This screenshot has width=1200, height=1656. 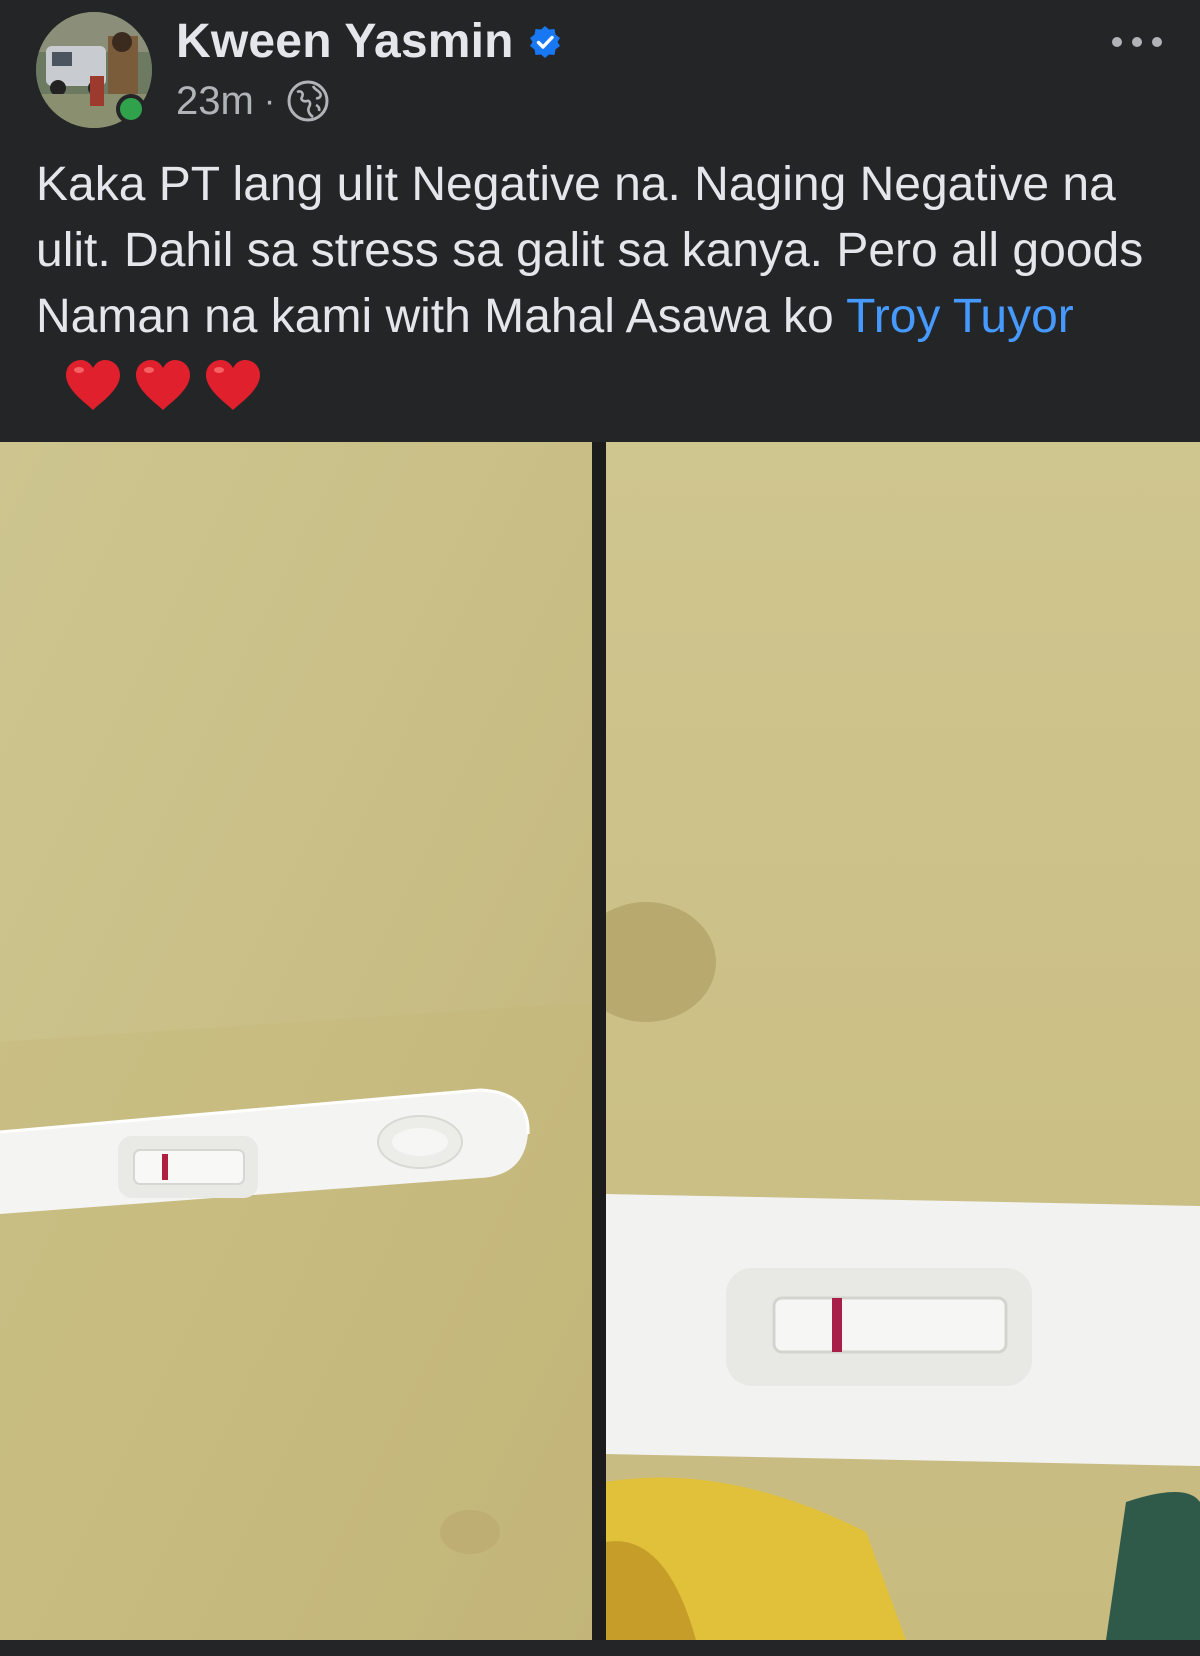 I want to click on hearts-emoji-group, so click(x=167, y=383).